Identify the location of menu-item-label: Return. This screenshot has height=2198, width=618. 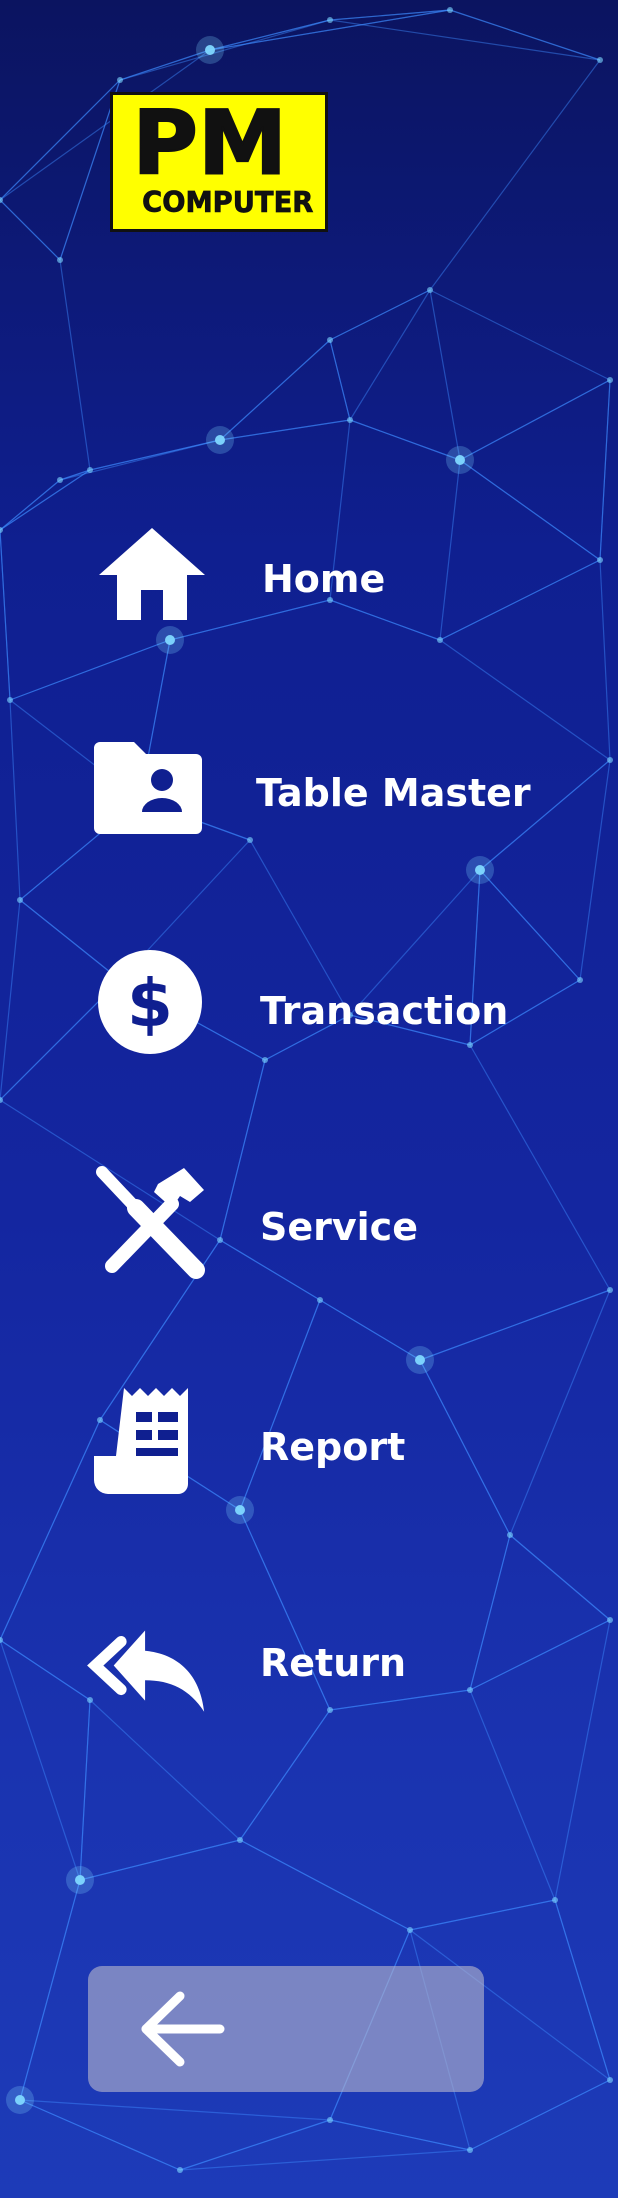
(333, 1663).